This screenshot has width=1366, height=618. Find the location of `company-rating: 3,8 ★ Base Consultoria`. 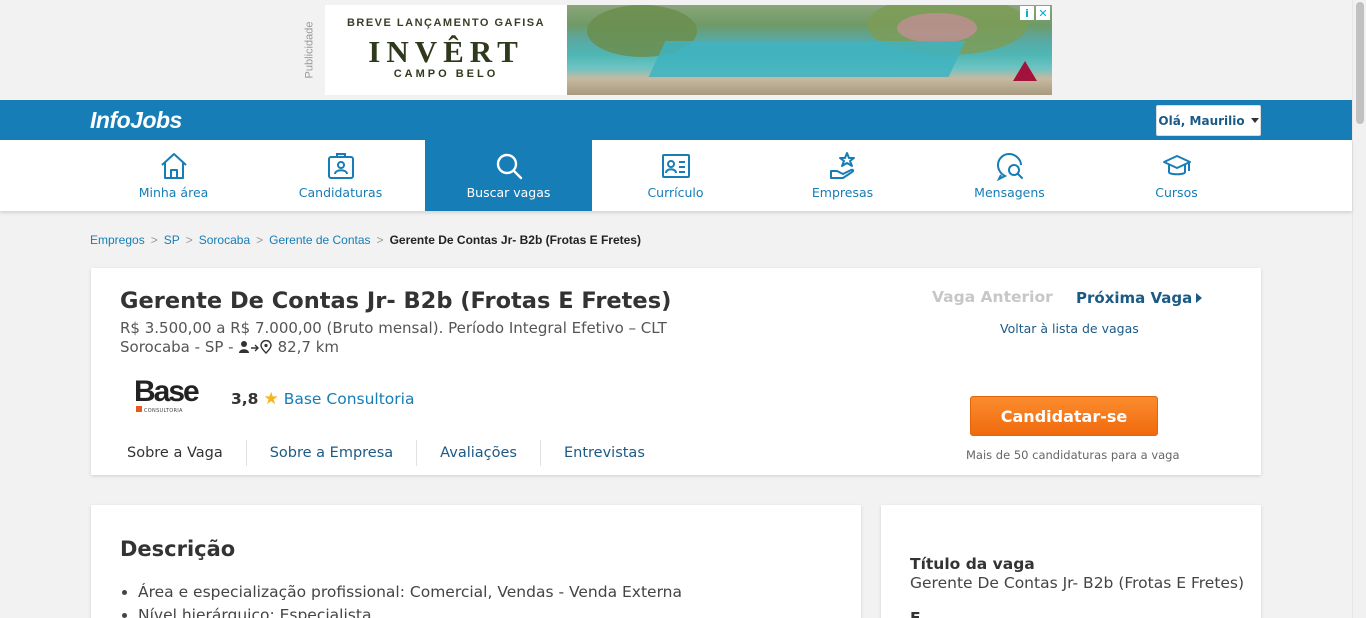

company-rating: 3,8 ★ Base Consultoria is located at coordinates (322, 399).